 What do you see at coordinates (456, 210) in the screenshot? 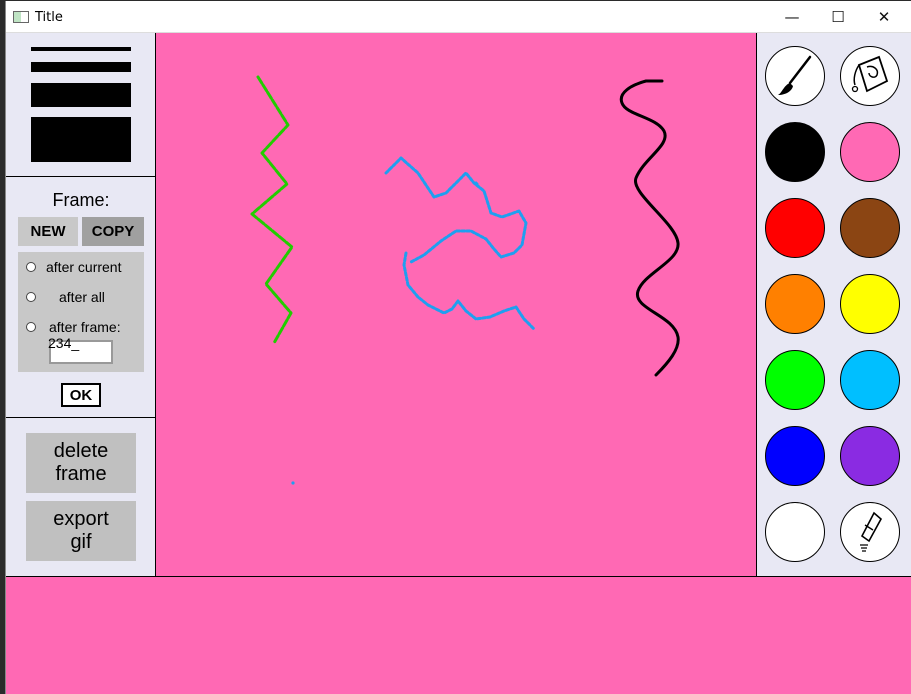
I see `blue-stroke-upper` at bounding box center [456, 210].